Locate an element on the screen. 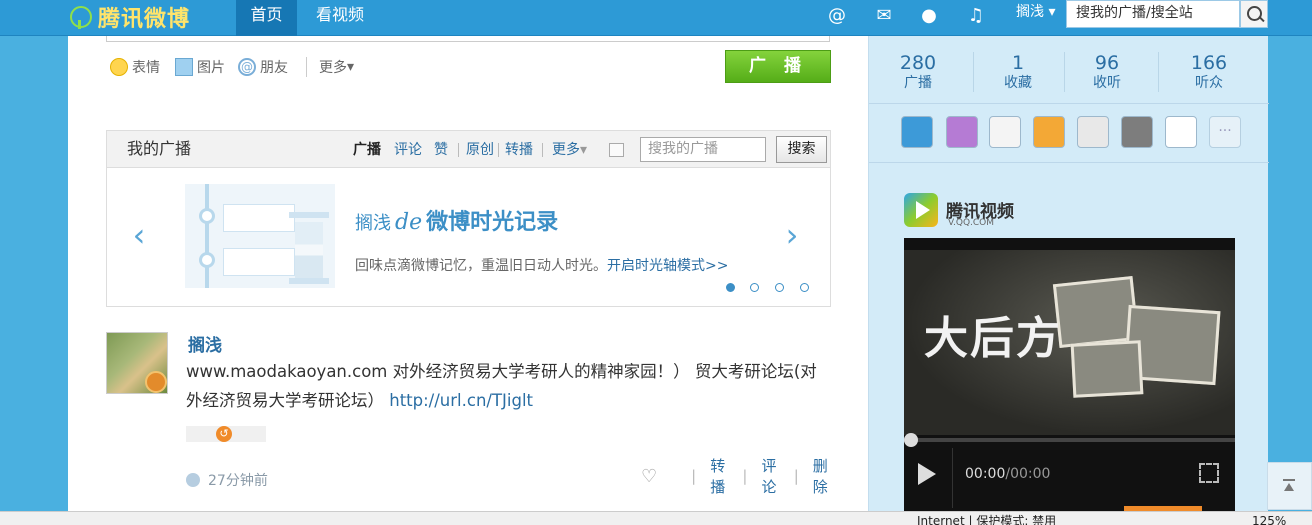 This screenshot has width=1312, height=525. game-app-icon is located at coordinates (1049, 132).